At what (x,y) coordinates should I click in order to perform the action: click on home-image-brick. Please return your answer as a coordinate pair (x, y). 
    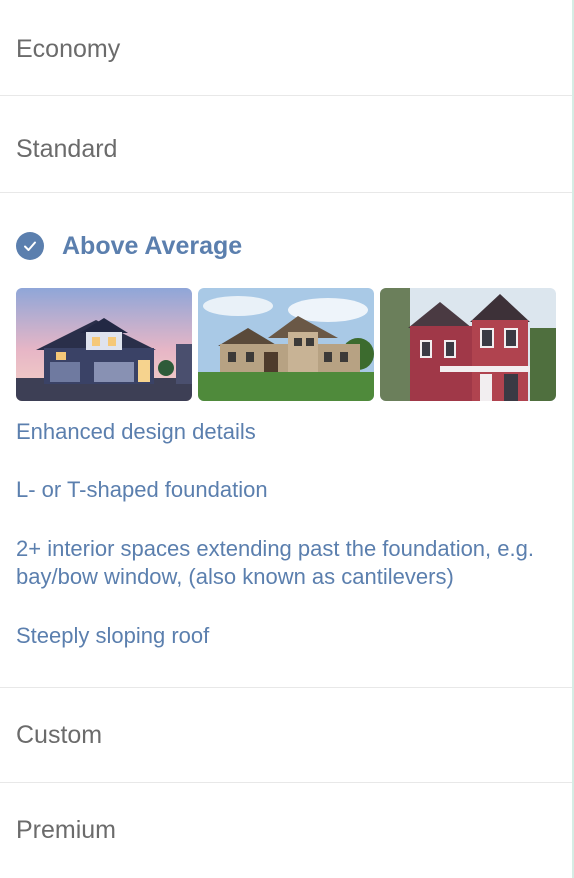
    Looking at the image, I should click on (286, 344).